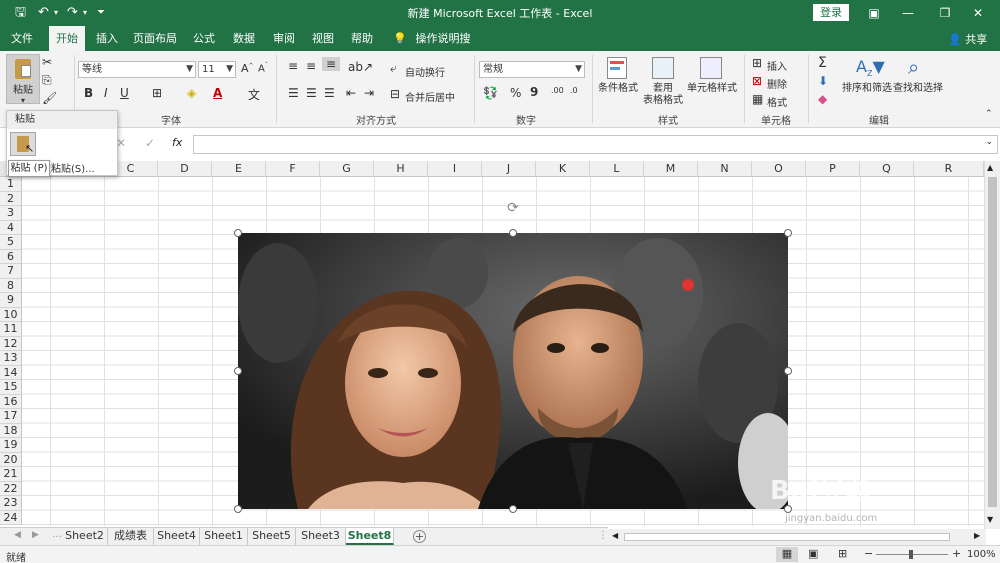 The image size is (1000, 563). What do you see at coordinates (247, 68) in the screenshot?
I see `increase-font-icon: A^` at bounding box center [247, 68].